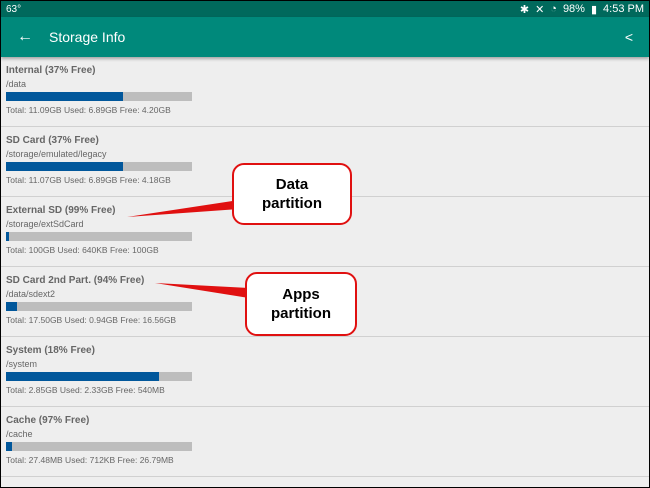 Image resolution: width=650 pixels, height=488 pixels. I want to click on apps-partition-callout: Apps partition, so click(301, 304).